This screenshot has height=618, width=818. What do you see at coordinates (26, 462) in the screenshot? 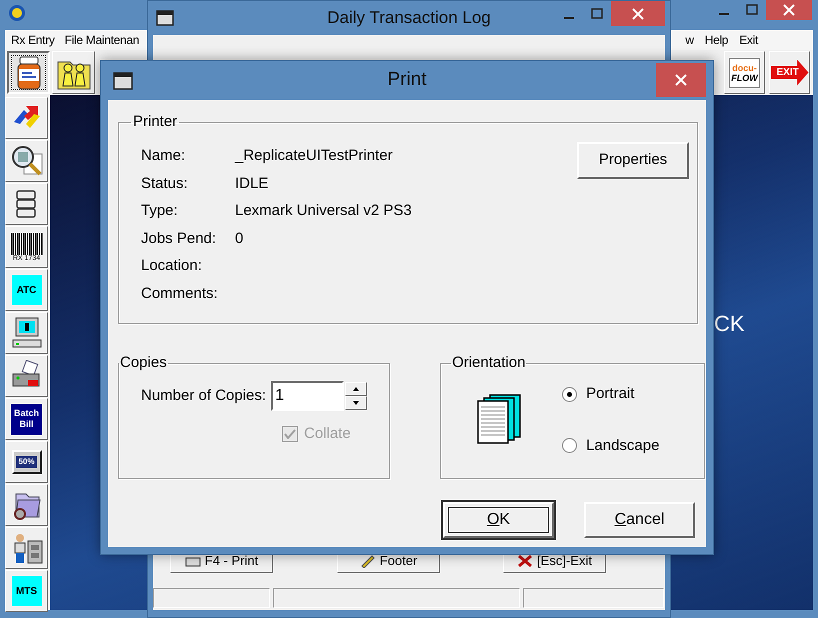
I see `toolbar-button: 50%` at bounding box center [26, 462].